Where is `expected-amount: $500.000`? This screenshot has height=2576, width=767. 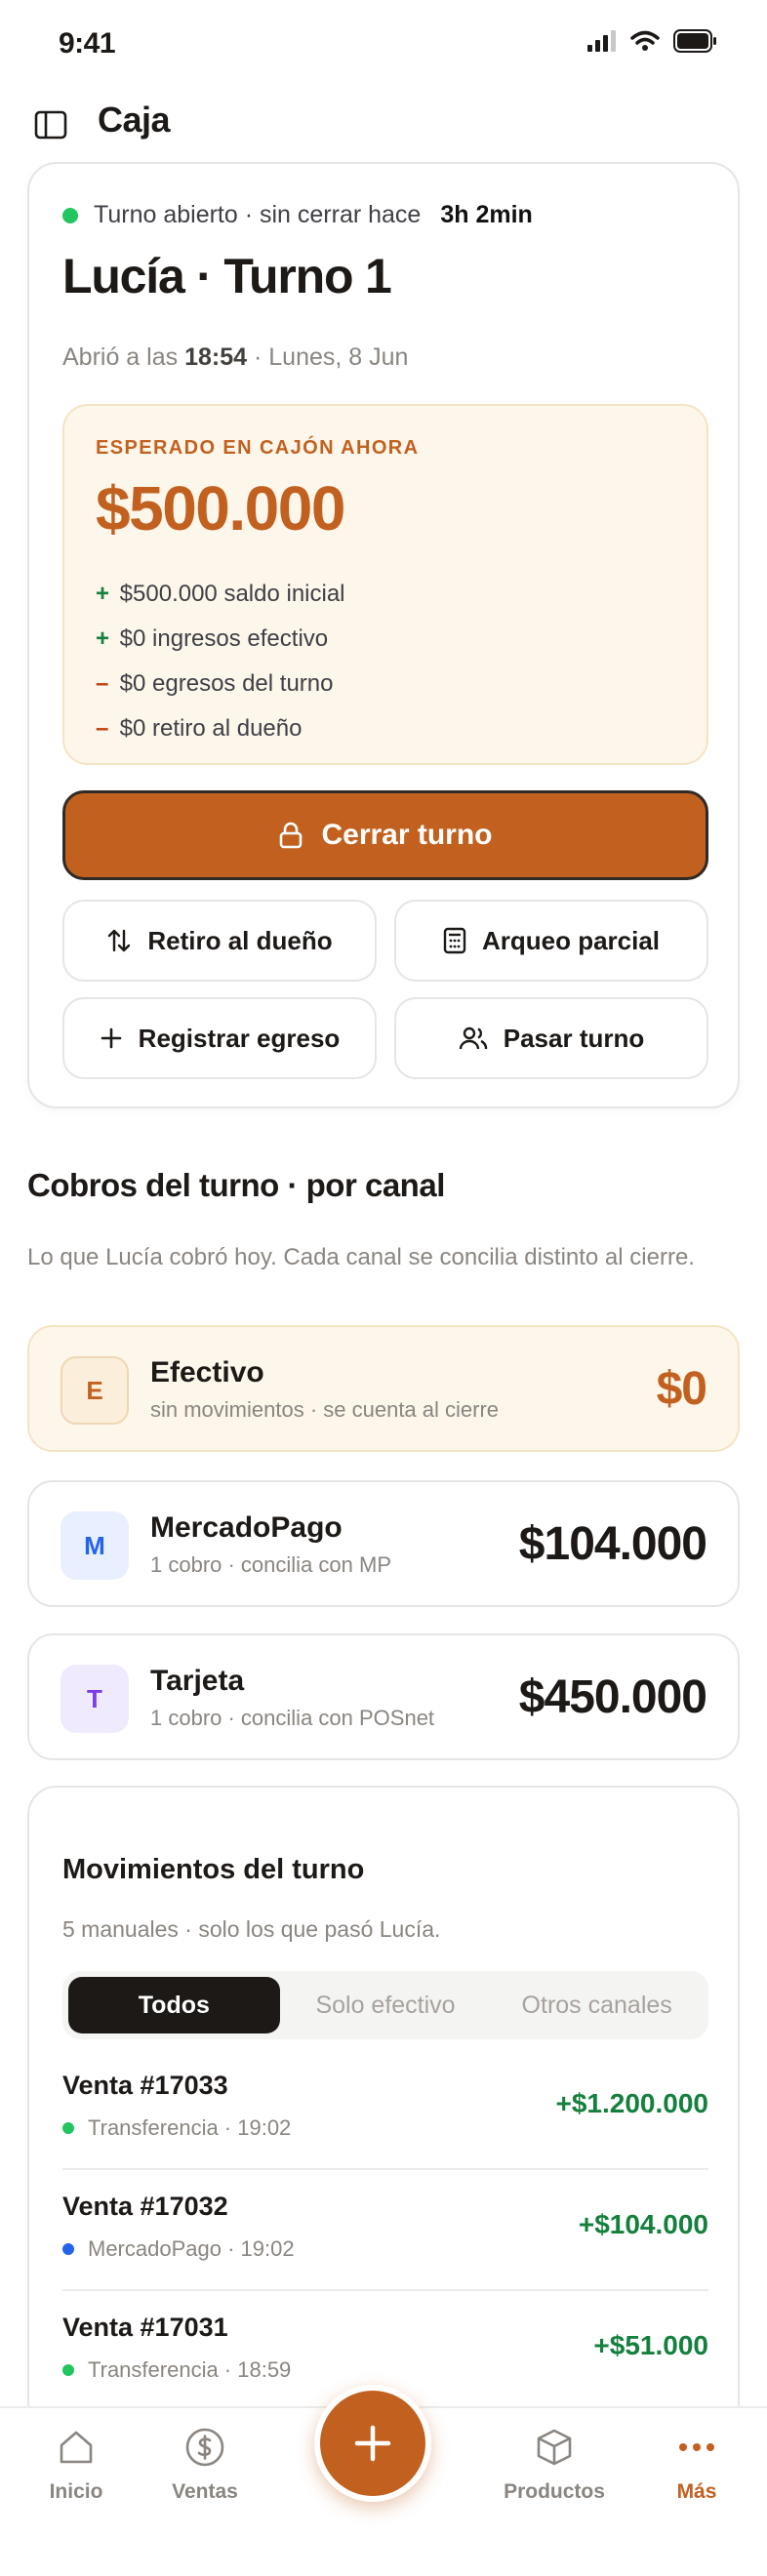 expected-amount: $500.000 is located at coordinates (220, 508).